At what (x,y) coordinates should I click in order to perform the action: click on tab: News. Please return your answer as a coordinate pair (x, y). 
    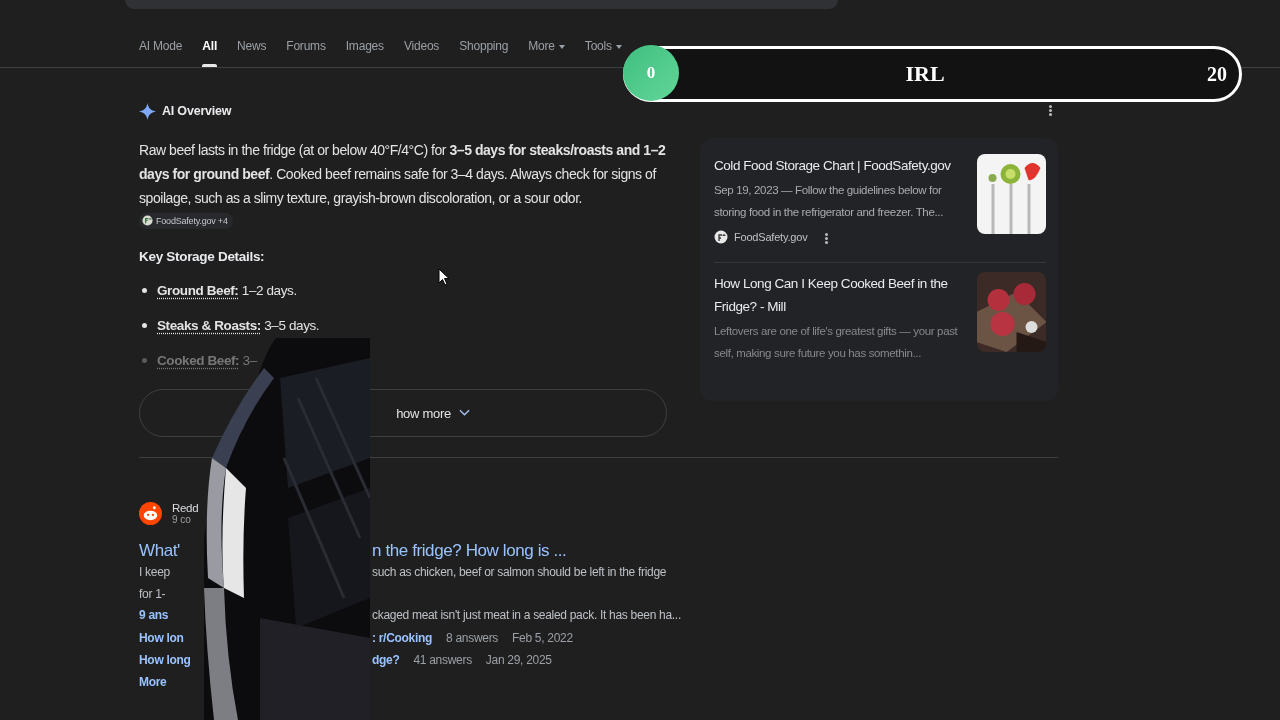
    Looking at the image, I should click on (252, 51).